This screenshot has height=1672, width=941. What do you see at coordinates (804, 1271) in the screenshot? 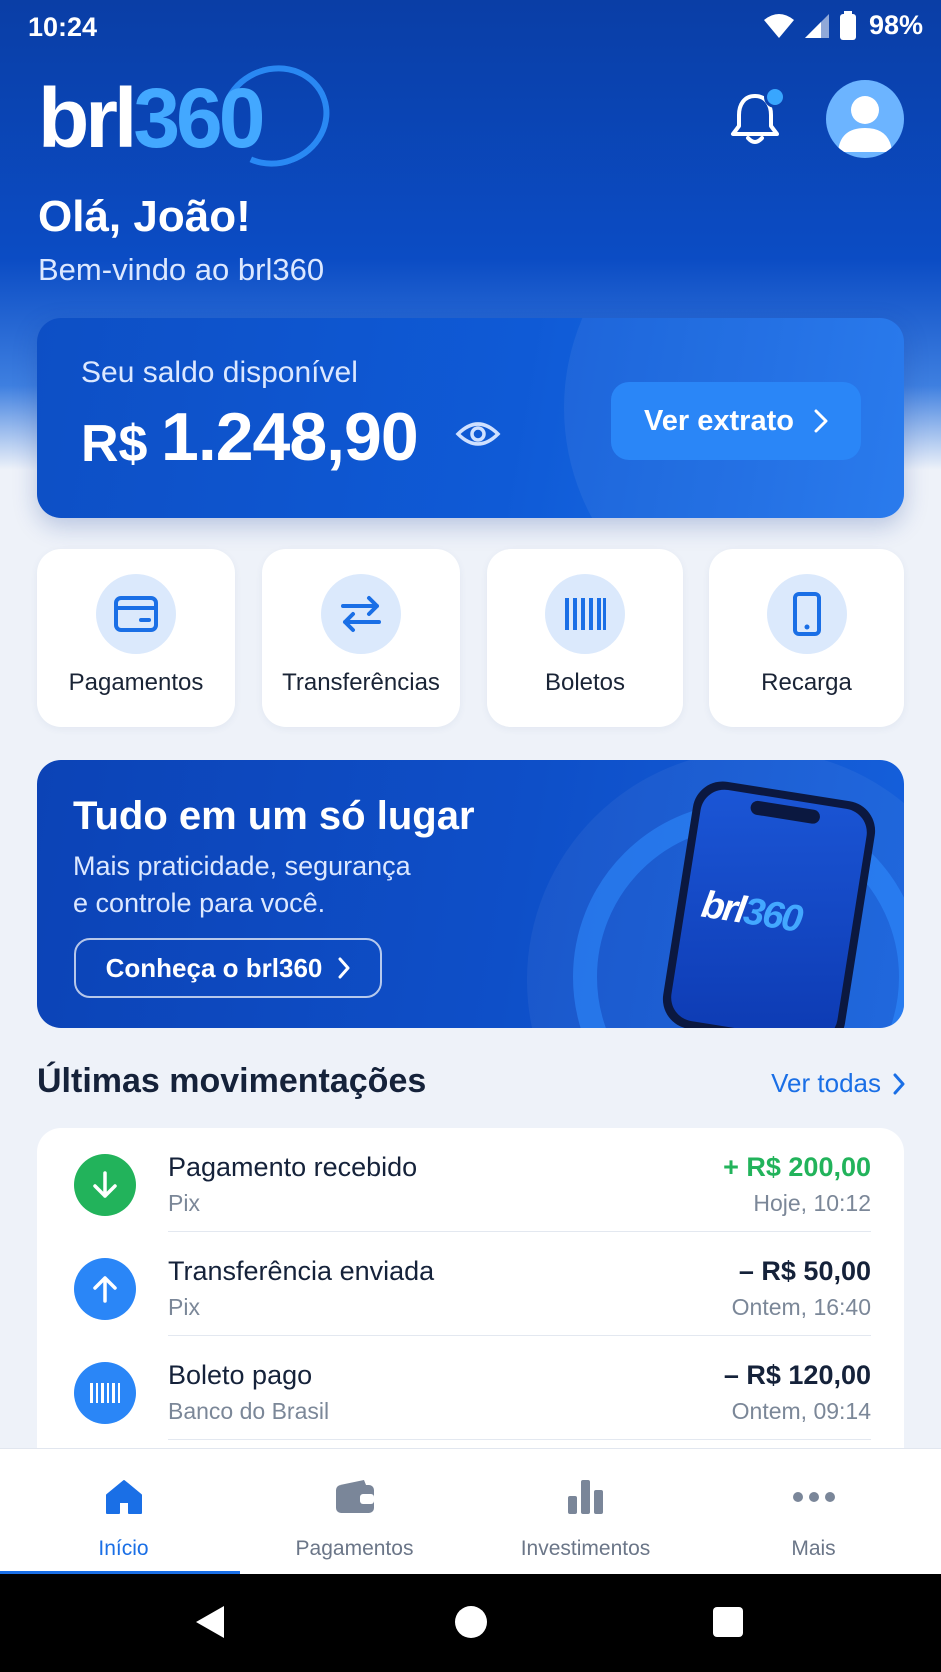
I see `transaction-amount: – R$ 50,00` at bounding box center [804, 1271].